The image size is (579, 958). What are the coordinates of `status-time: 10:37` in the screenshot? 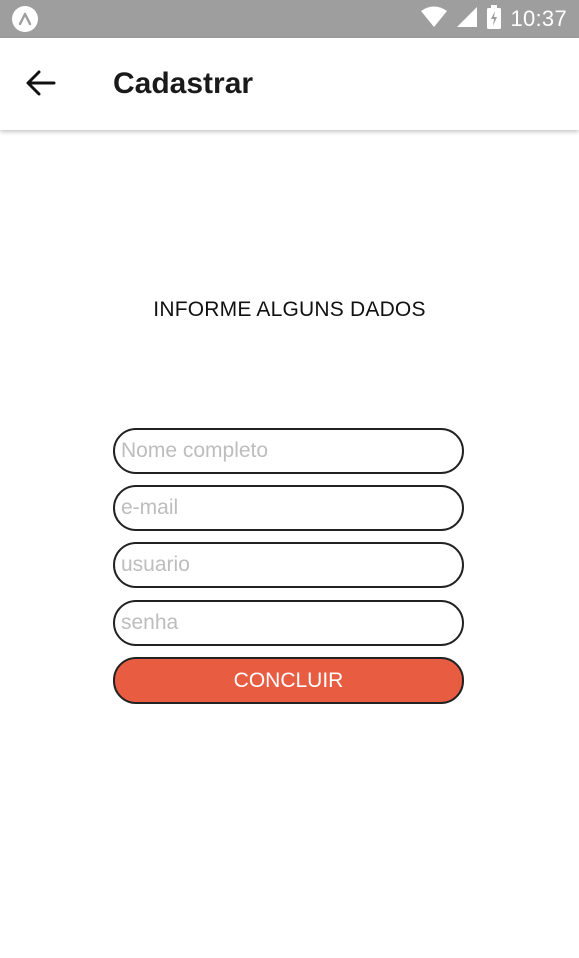 It's located at (538, 18).